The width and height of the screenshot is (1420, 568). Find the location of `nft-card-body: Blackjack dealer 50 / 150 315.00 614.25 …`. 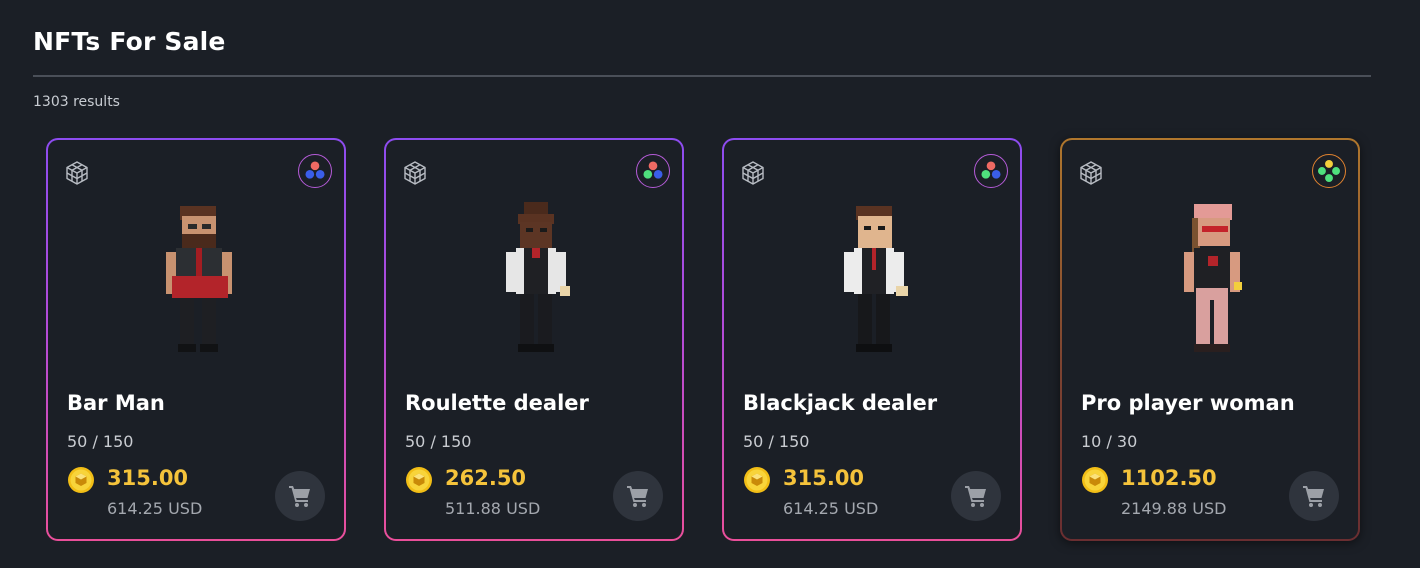

nft-card-body: Blackjack dealer 50 / 150 315.00 614.25 … is located at coordinates (872, 339).